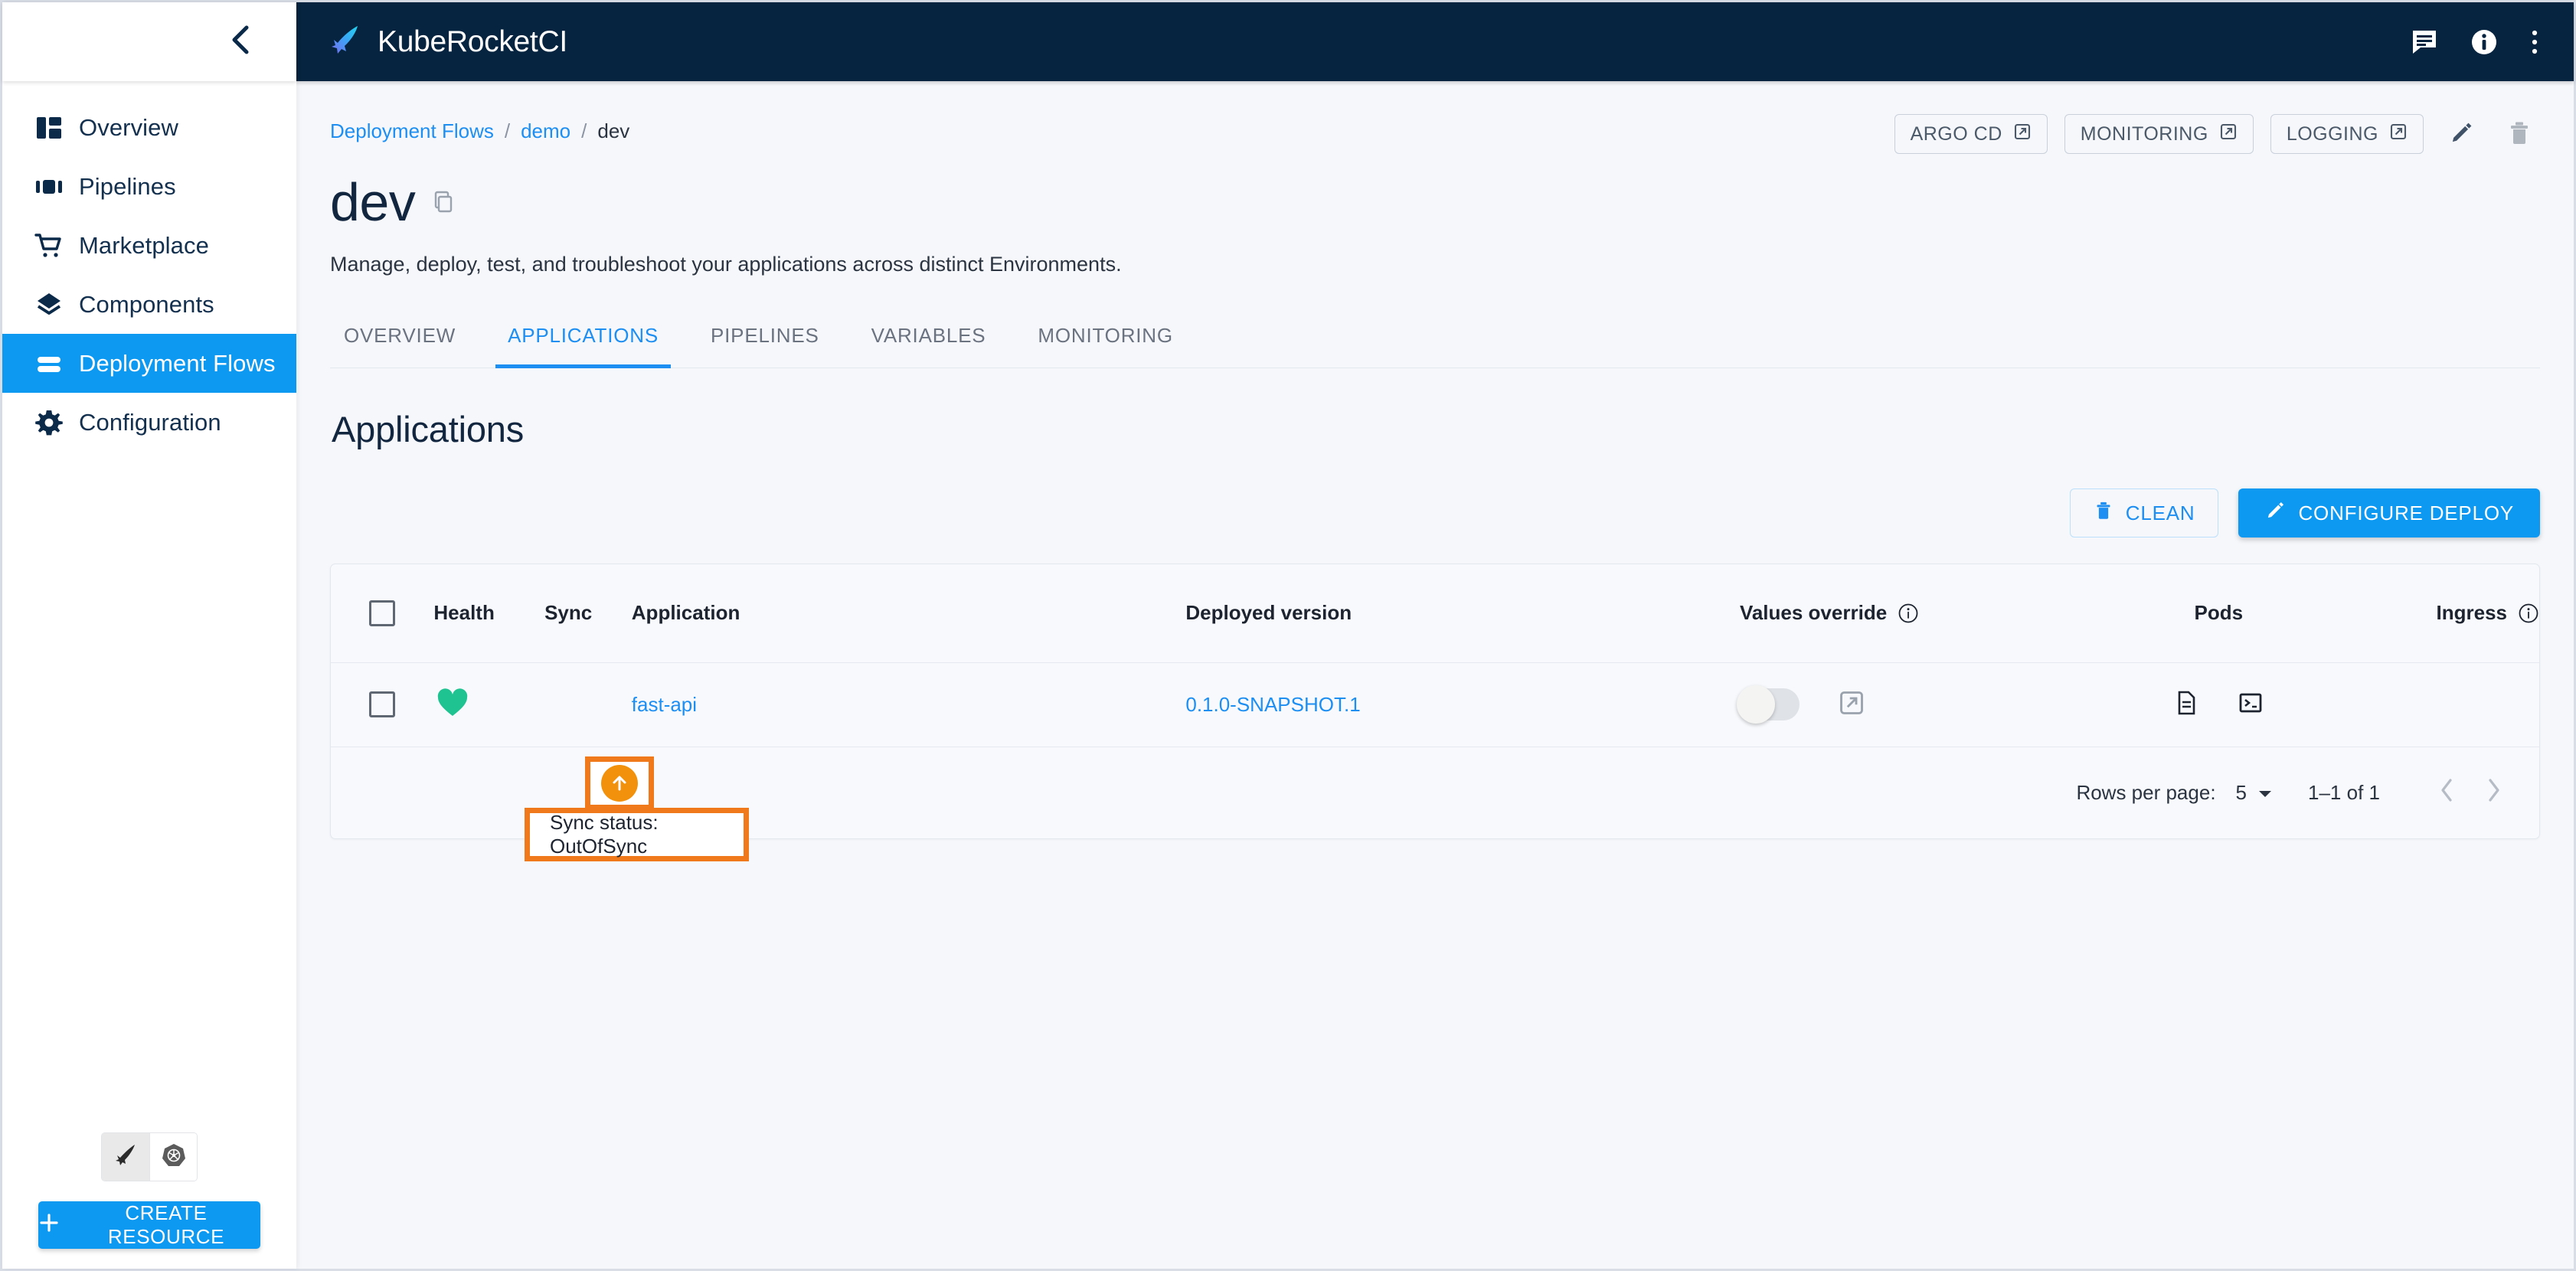 This screenshot has width=2576, height=1271. I want to click on deployment-flows-icon, so click(49, 364).